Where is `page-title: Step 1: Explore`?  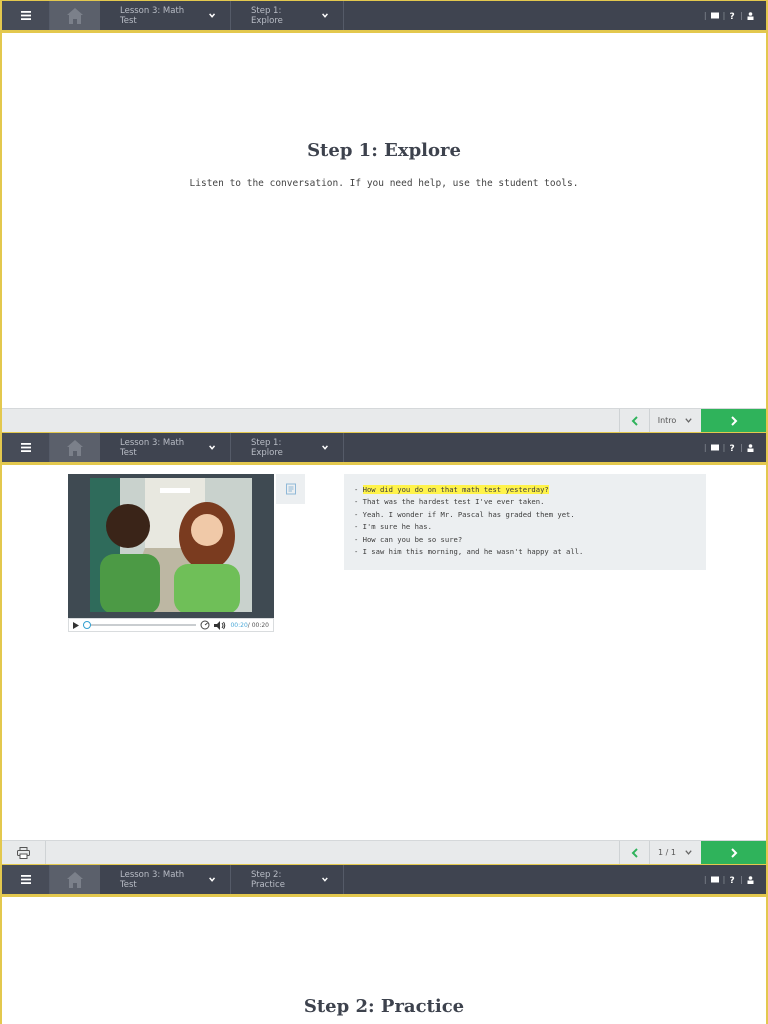
page-title: Step 1: Explore is located at coordinates (384, 150).